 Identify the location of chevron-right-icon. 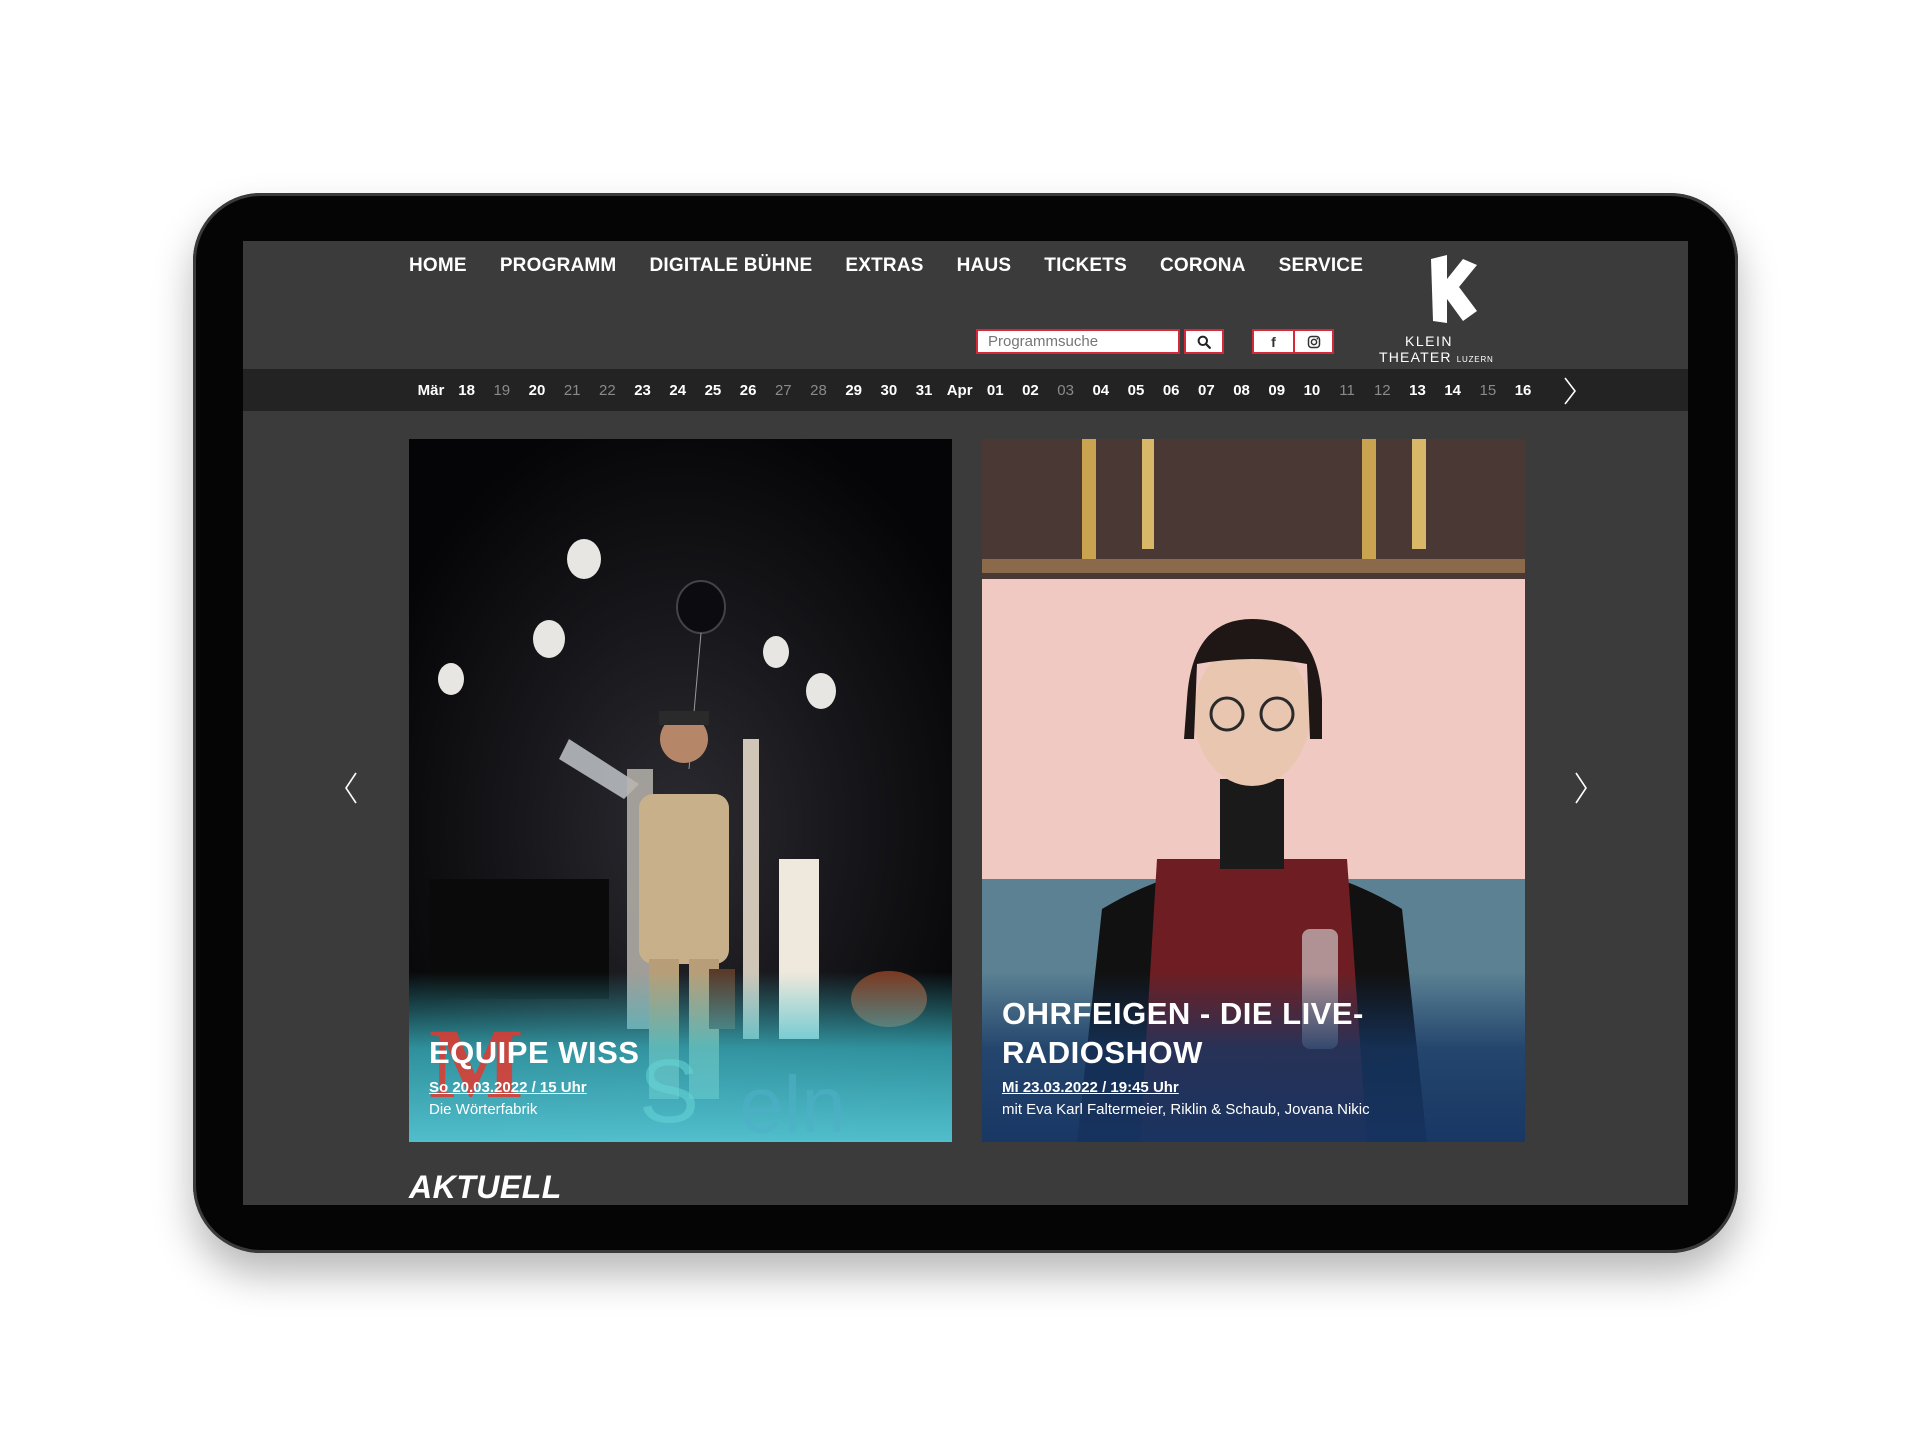
(1570, 391).